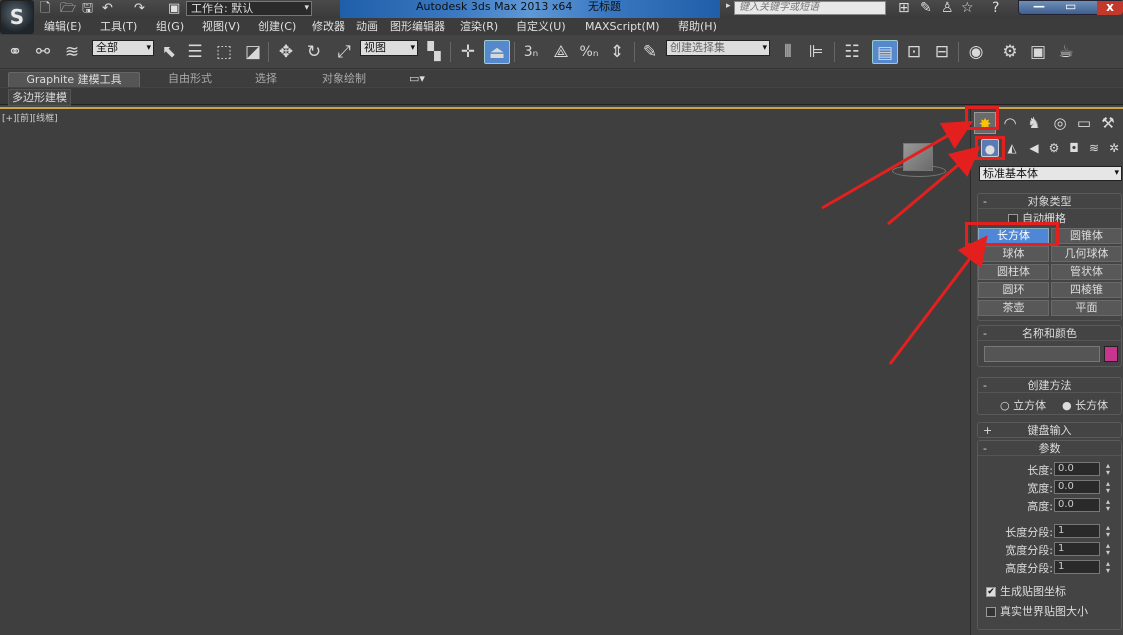 This screenshot has height=635, width=1123. What do you see at coordinates (43, 52) in the screenshot?
I see `unlink-icon: ⚯` at bounding box center [43, 52].